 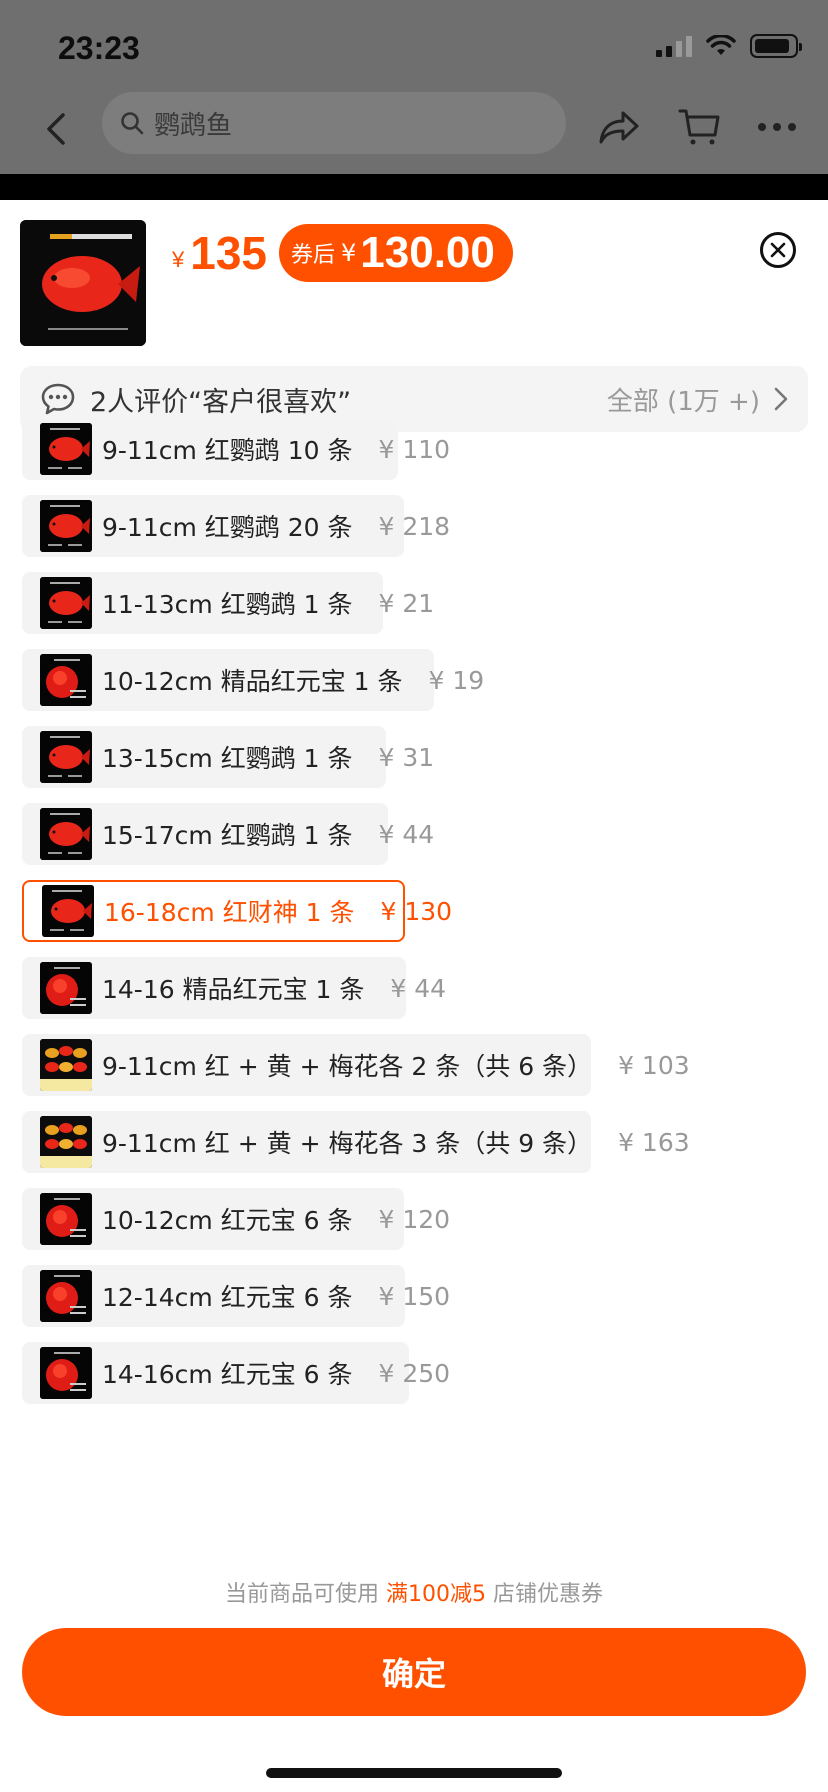 I want to click on close-button, so click(x=778, y=250).